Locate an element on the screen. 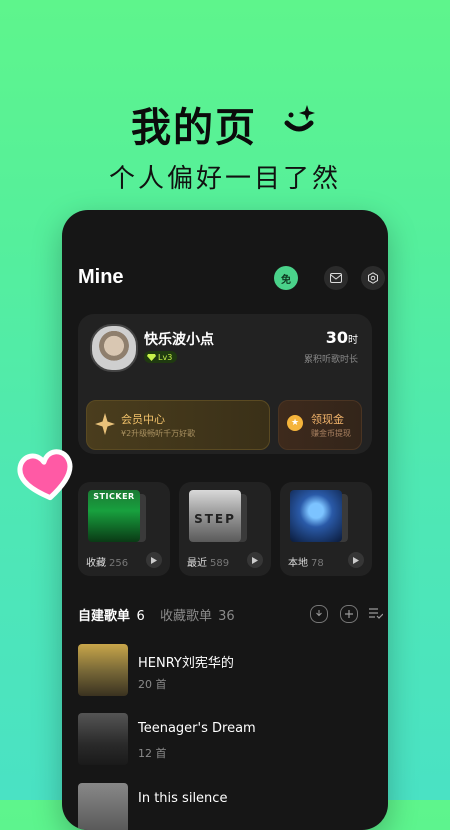 Image resolution: width=450 pixels, height=830 pixels. favorites-label-text: 收藏 is located at coordinates (96, 563).